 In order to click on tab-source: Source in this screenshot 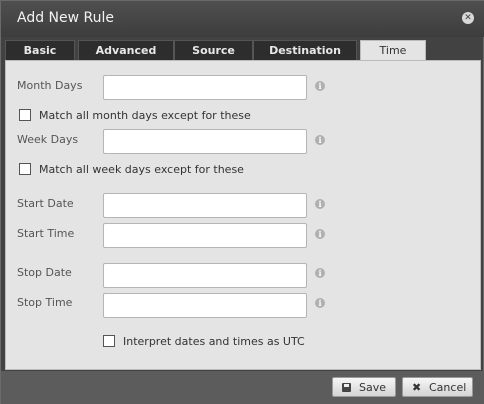, I will do `click(213, 50)`.